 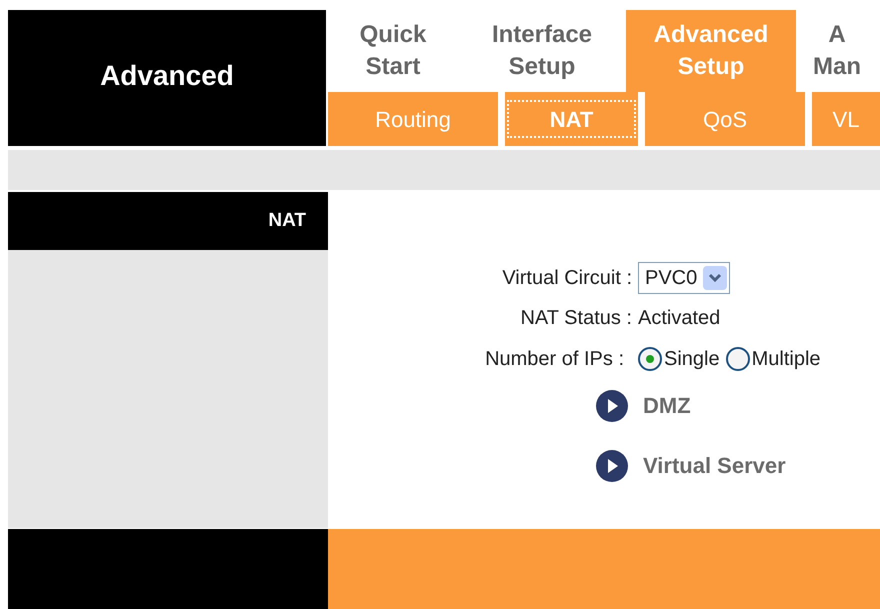 I want to click on circuit-select: PVC0, so click(x=684, y=278).